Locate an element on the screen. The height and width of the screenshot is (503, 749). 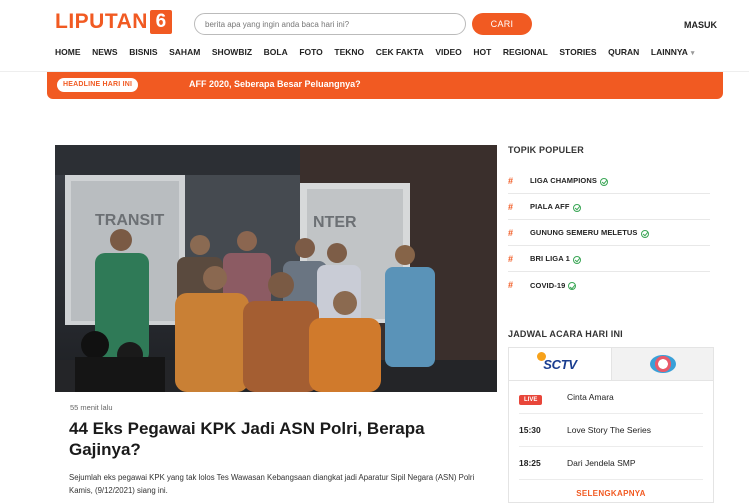
schedule-row: 15:30 Love Story The Series is located at coordinates (611, 430).